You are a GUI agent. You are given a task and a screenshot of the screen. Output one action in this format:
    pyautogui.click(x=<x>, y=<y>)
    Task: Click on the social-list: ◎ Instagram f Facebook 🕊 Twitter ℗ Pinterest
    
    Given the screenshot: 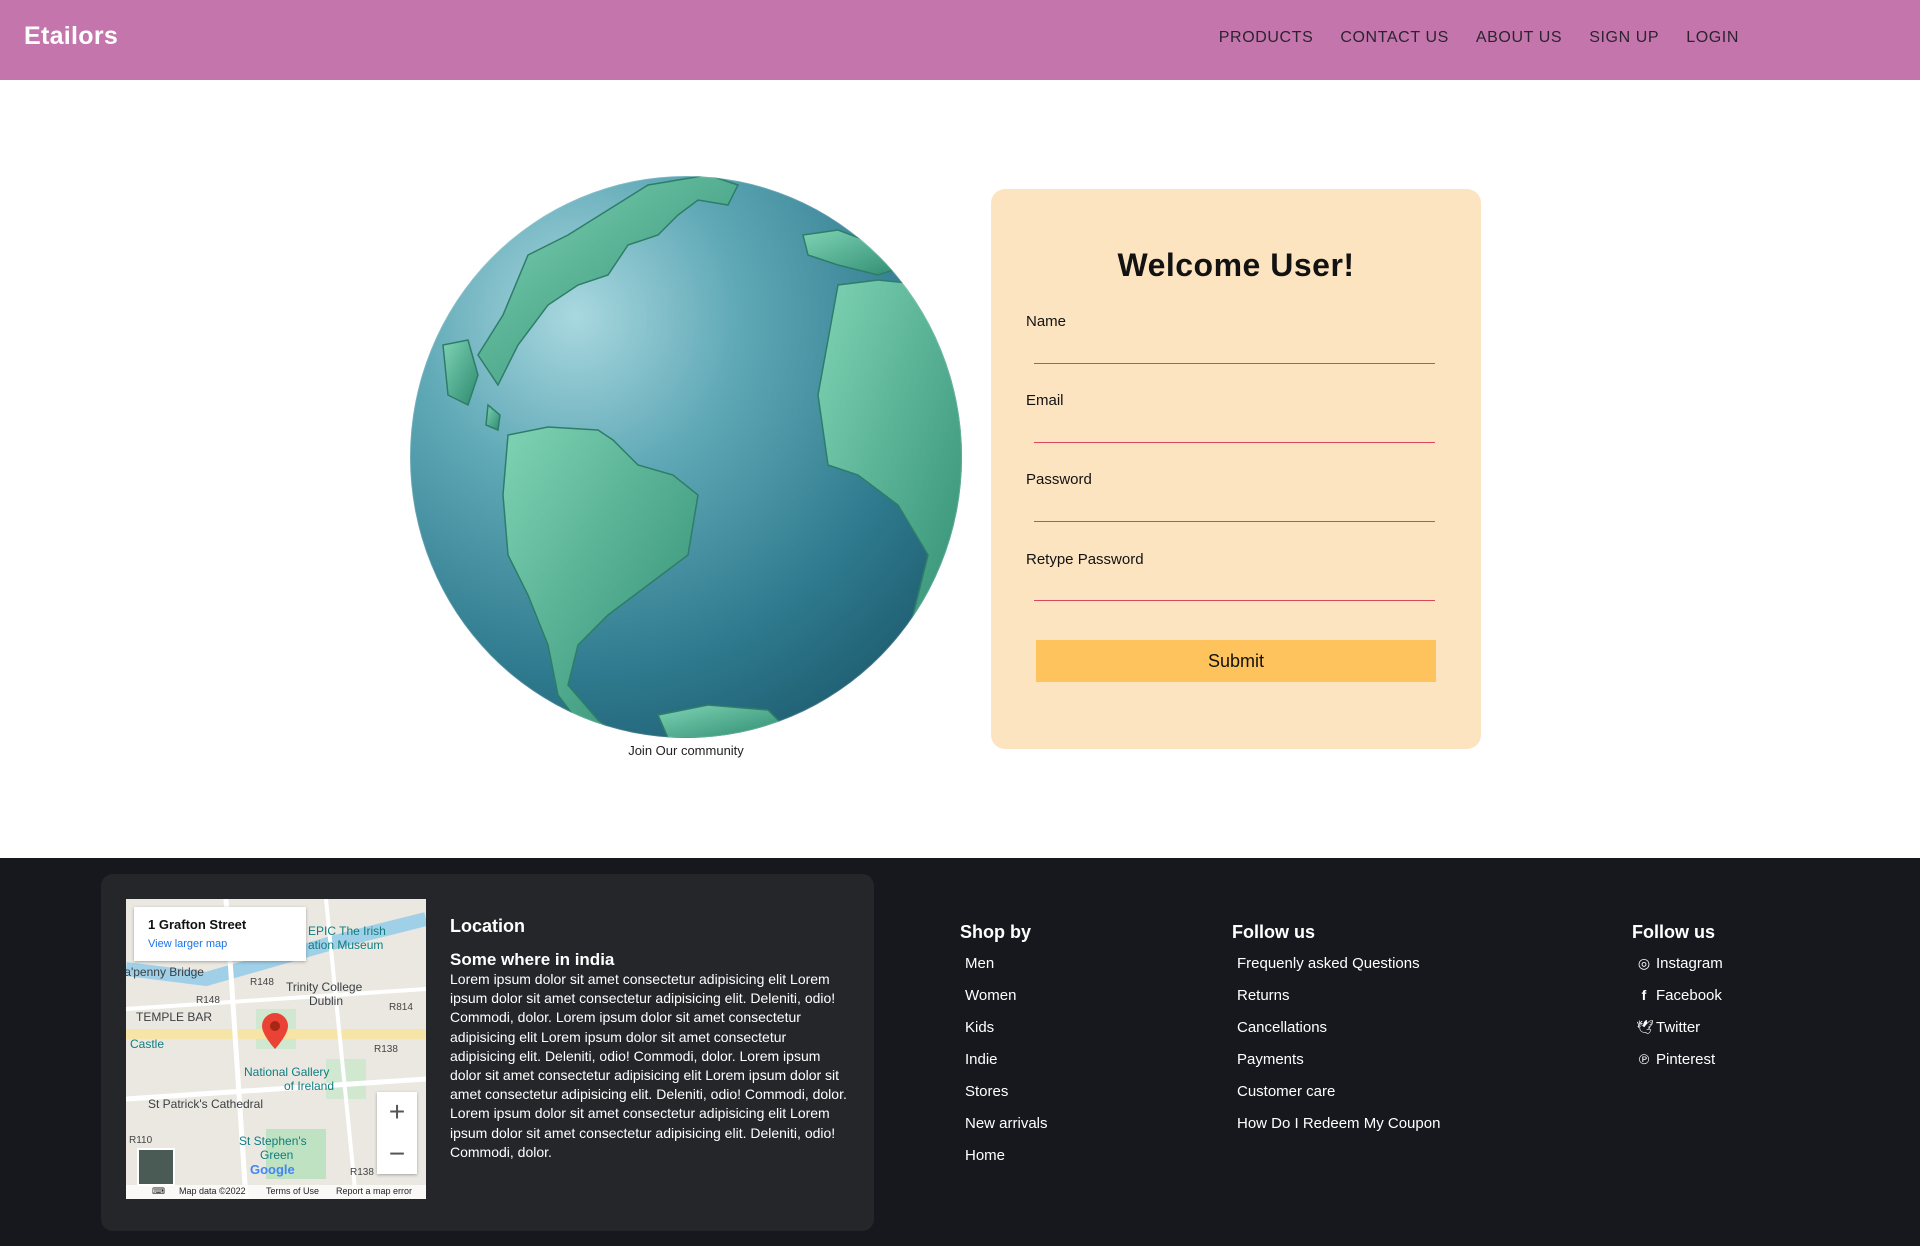 What is the action you would take?
    pyautogui.click(x=1679, y=1019)
    